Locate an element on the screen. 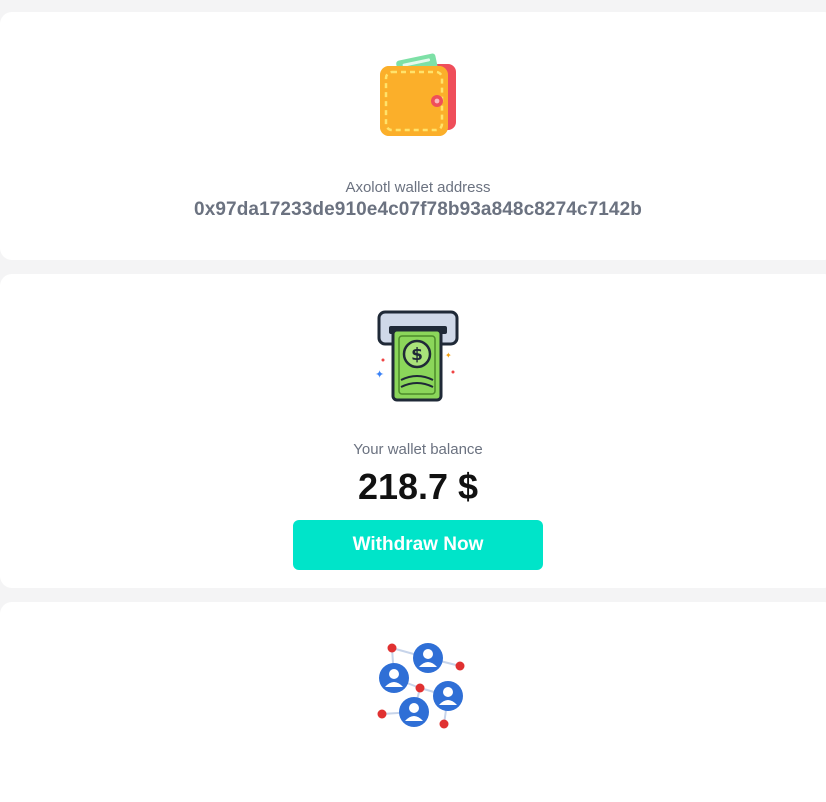 Image resolution: width=826 pixels, height=802 pixels. referral-network-icon is located at coordinates (413, 686).